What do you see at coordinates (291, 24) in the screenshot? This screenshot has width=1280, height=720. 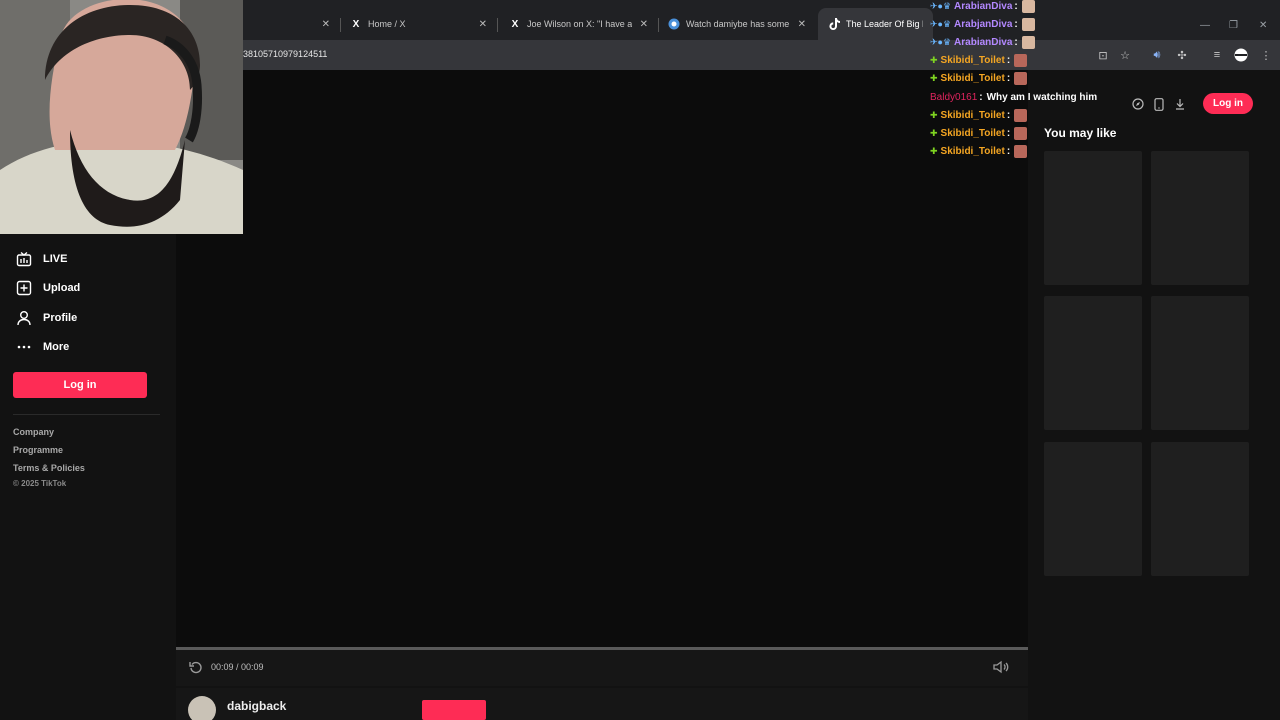 I see `browser-tab-1: ✕` at bounding box center [291, 24].